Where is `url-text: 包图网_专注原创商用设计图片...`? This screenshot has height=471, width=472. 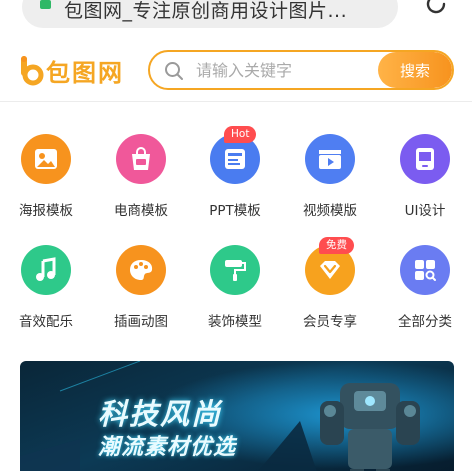 url-text: 包图网_专注原创商用设计图片... is located at coordinates (205, 11).